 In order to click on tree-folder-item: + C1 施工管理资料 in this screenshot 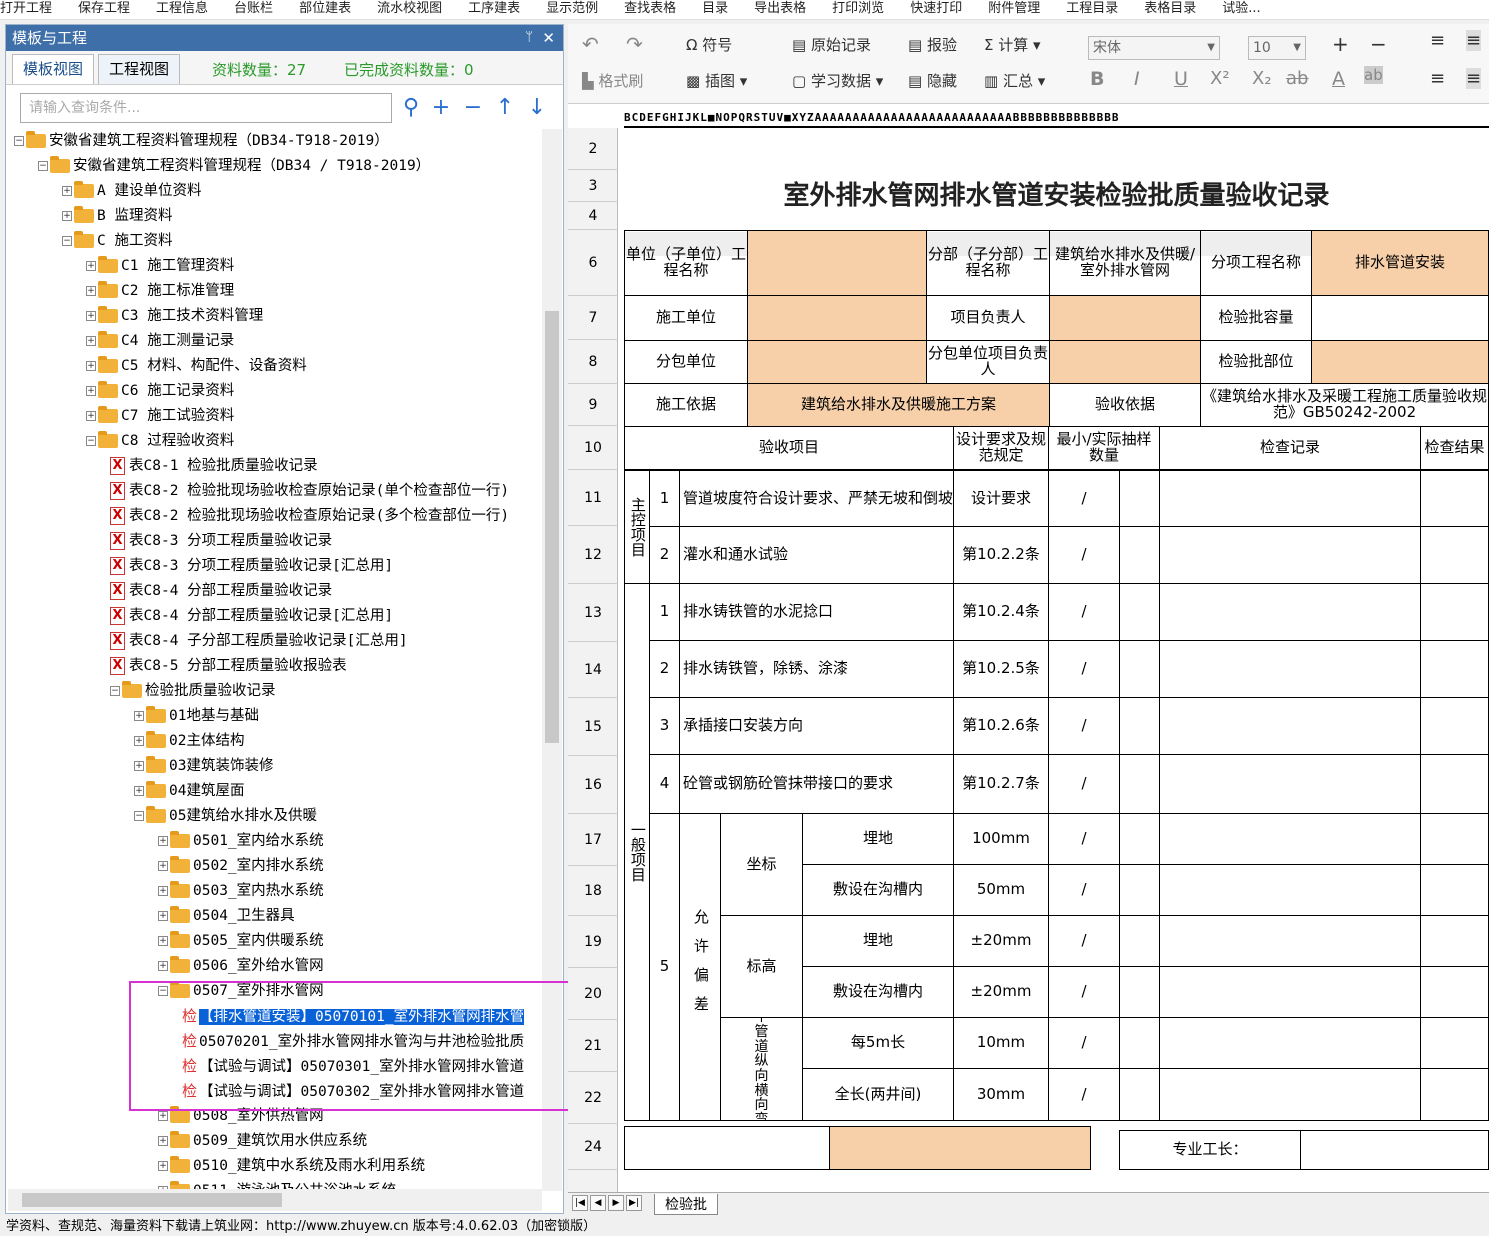, I will do `click(160, 266)`.